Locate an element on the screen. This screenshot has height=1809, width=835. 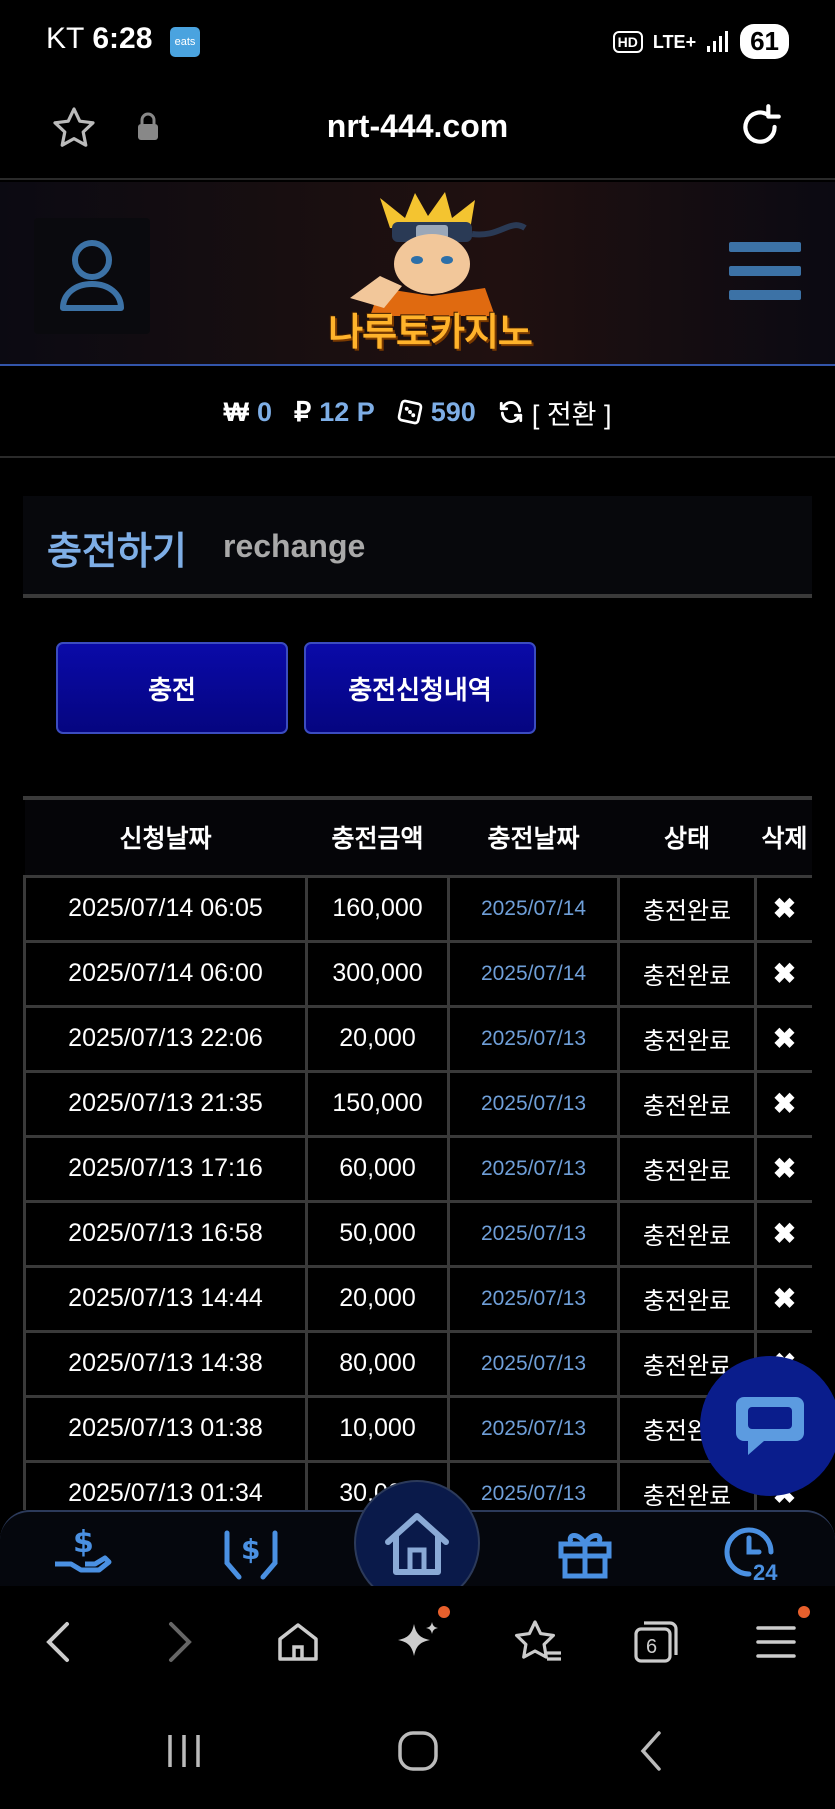
balance-bar: ₩ 0 ₽ 12 P 590 [ 전환 ] is located at coordinates (417, 413).